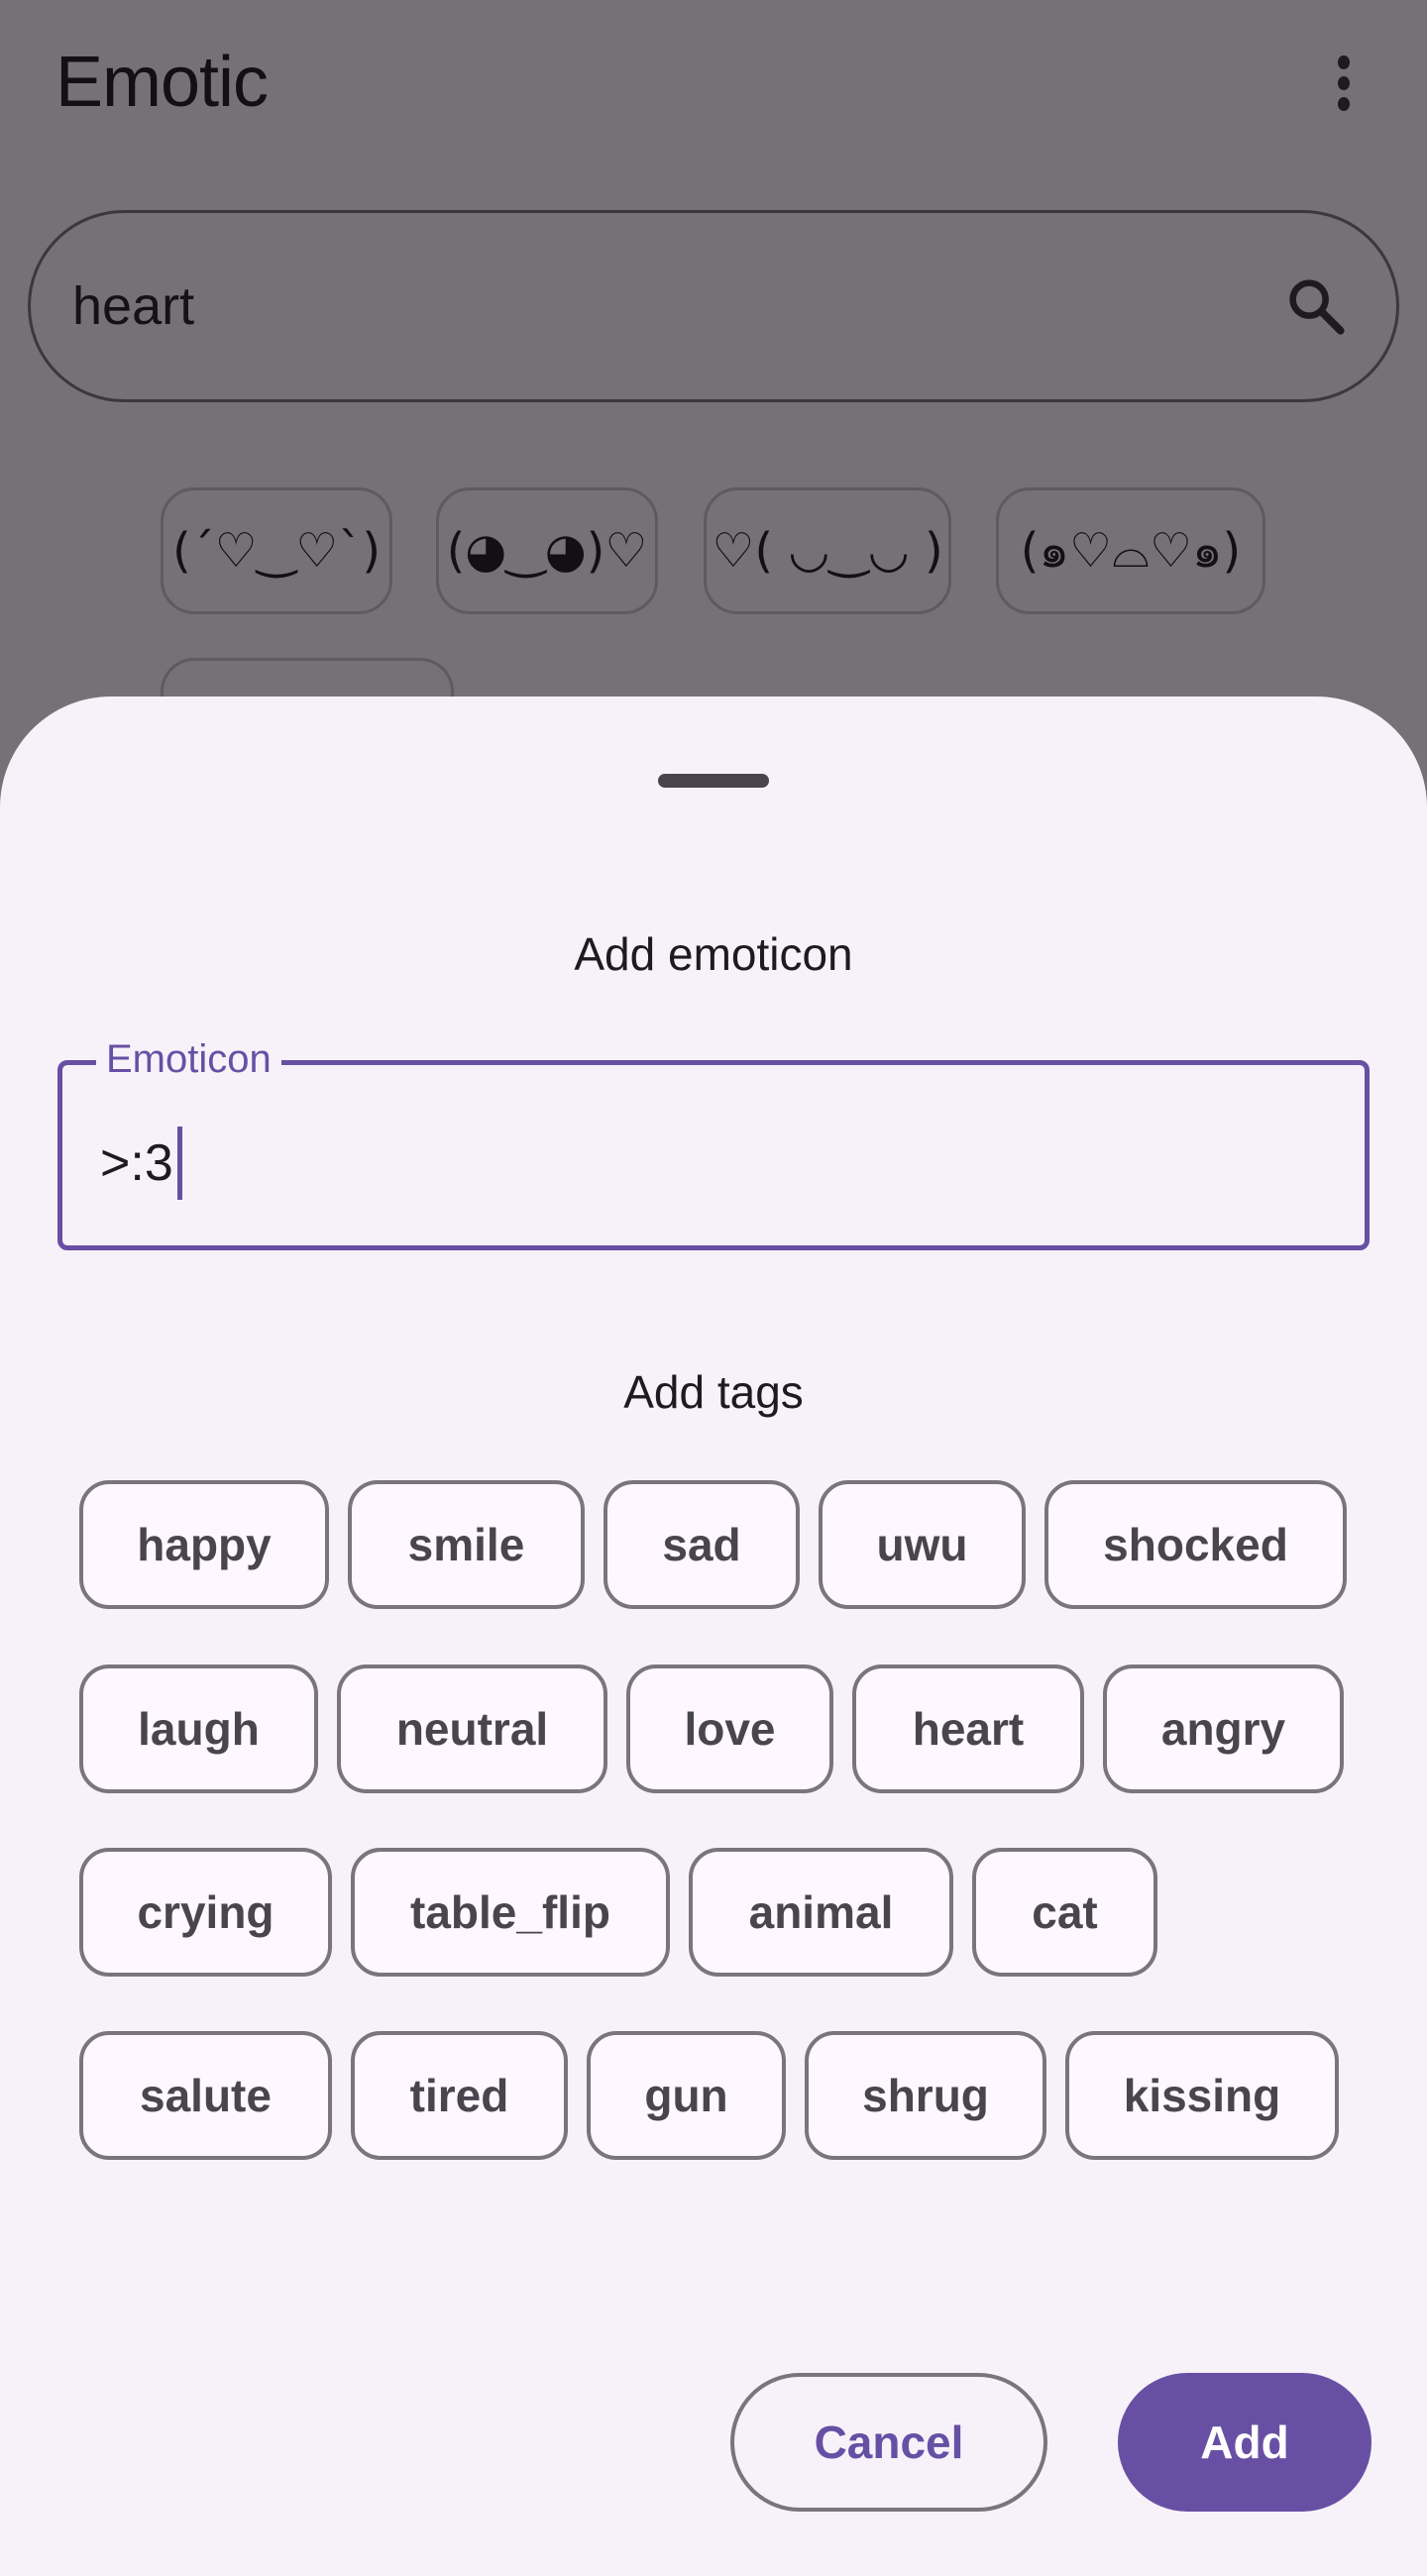  Describe the element at coordinates (925, 2095) in the screenshot. I see `tag-chip-shrug: shrug` at that location.